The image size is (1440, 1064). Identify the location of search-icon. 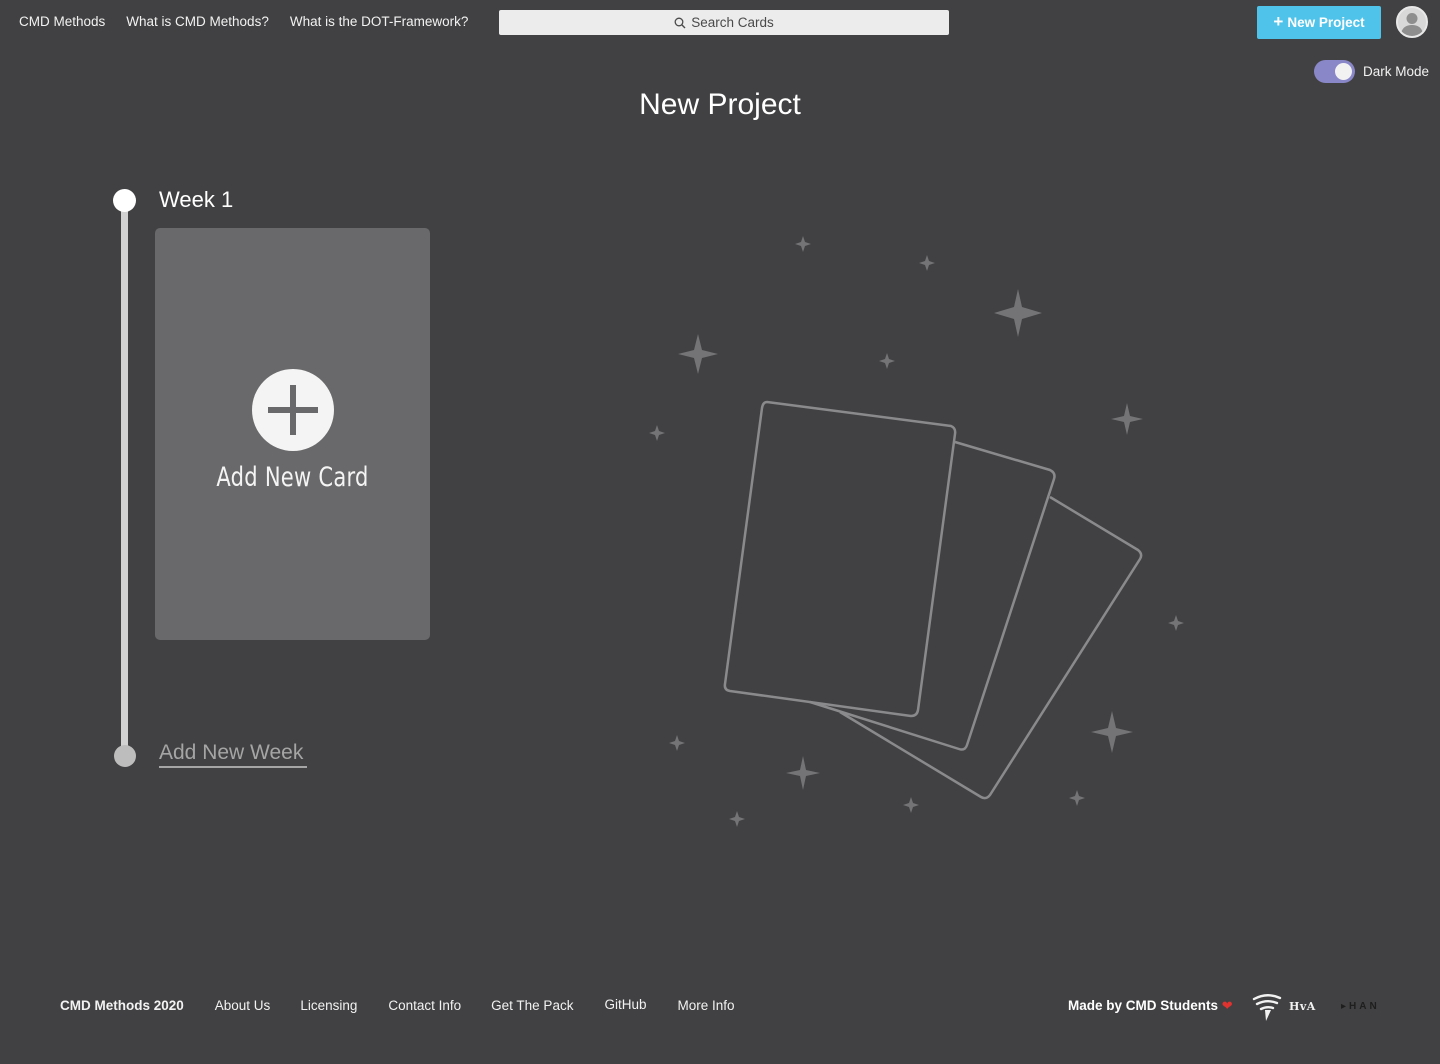
(680, 22).